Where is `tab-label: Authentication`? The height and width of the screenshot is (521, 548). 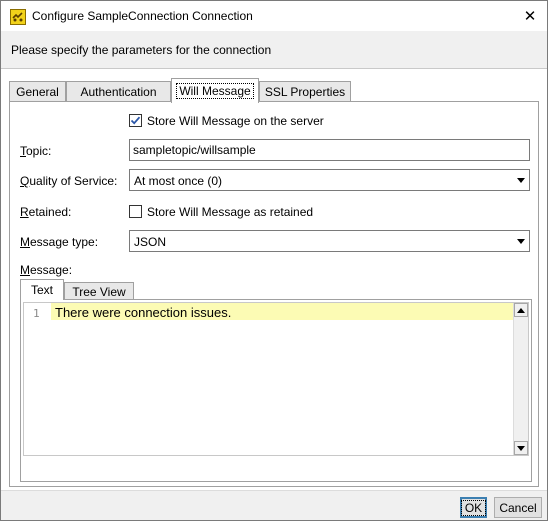
tab-label: Authentication is located at coordinates (118, 92).